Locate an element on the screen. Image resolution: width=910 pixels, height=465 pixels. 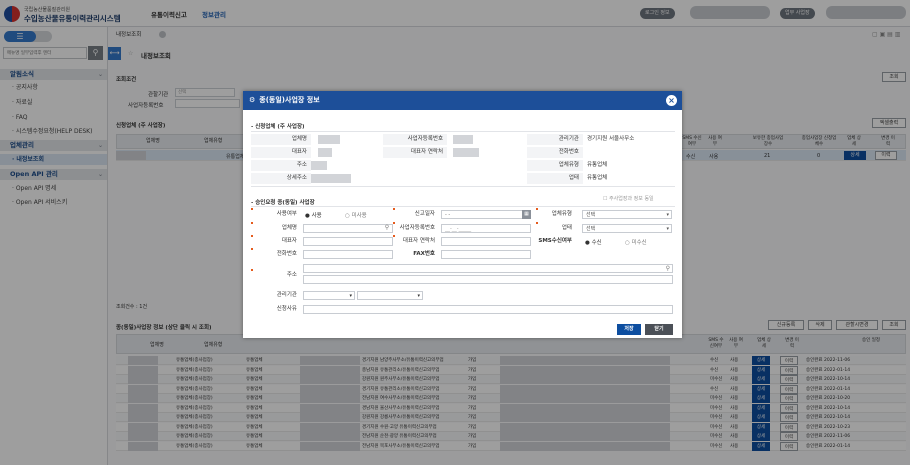
s1-company-label: 업체명 is located at coordinates (281, 139).